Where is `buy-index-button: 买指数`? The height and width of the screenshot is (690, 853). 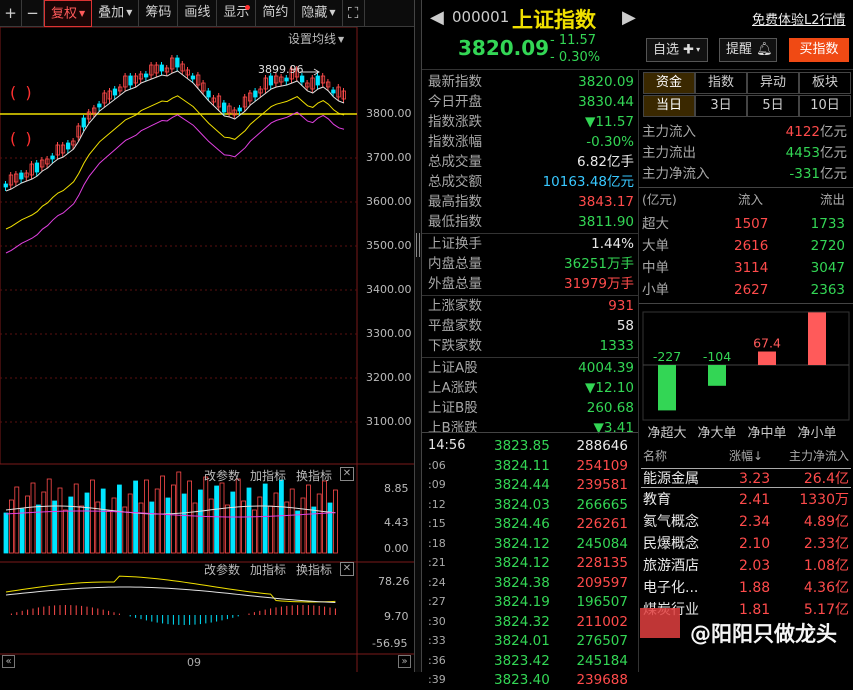
buy-index-button: 买指数 is located at coordinates (819, 50).